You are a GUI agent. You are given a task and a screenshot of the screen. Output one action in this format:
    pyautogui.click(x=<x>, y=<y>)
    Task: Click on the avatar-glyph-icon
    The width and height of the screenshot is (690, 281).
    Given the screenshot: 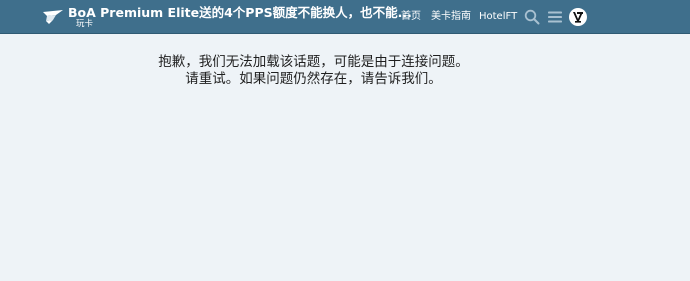 What is the action you would take?
    pyautogui.click(x=578, y=17)
    